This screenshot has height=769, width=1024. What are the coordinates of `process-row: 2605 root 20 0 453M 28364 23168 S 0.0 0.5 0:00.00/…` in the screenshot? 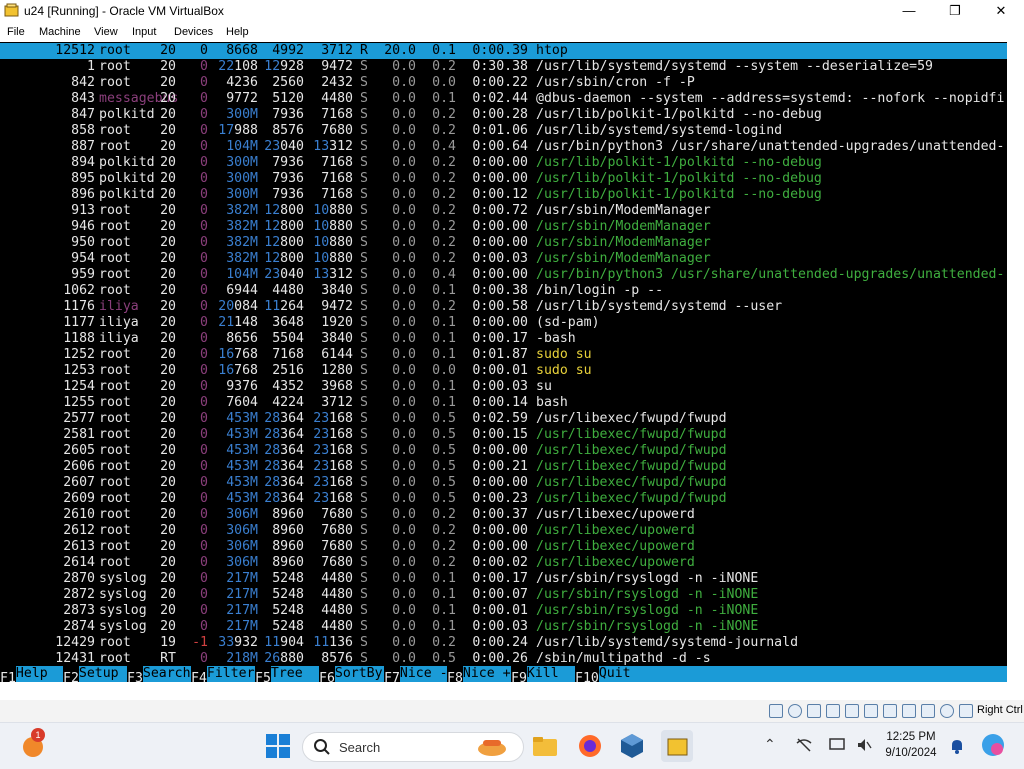 It's located at (503, 451).